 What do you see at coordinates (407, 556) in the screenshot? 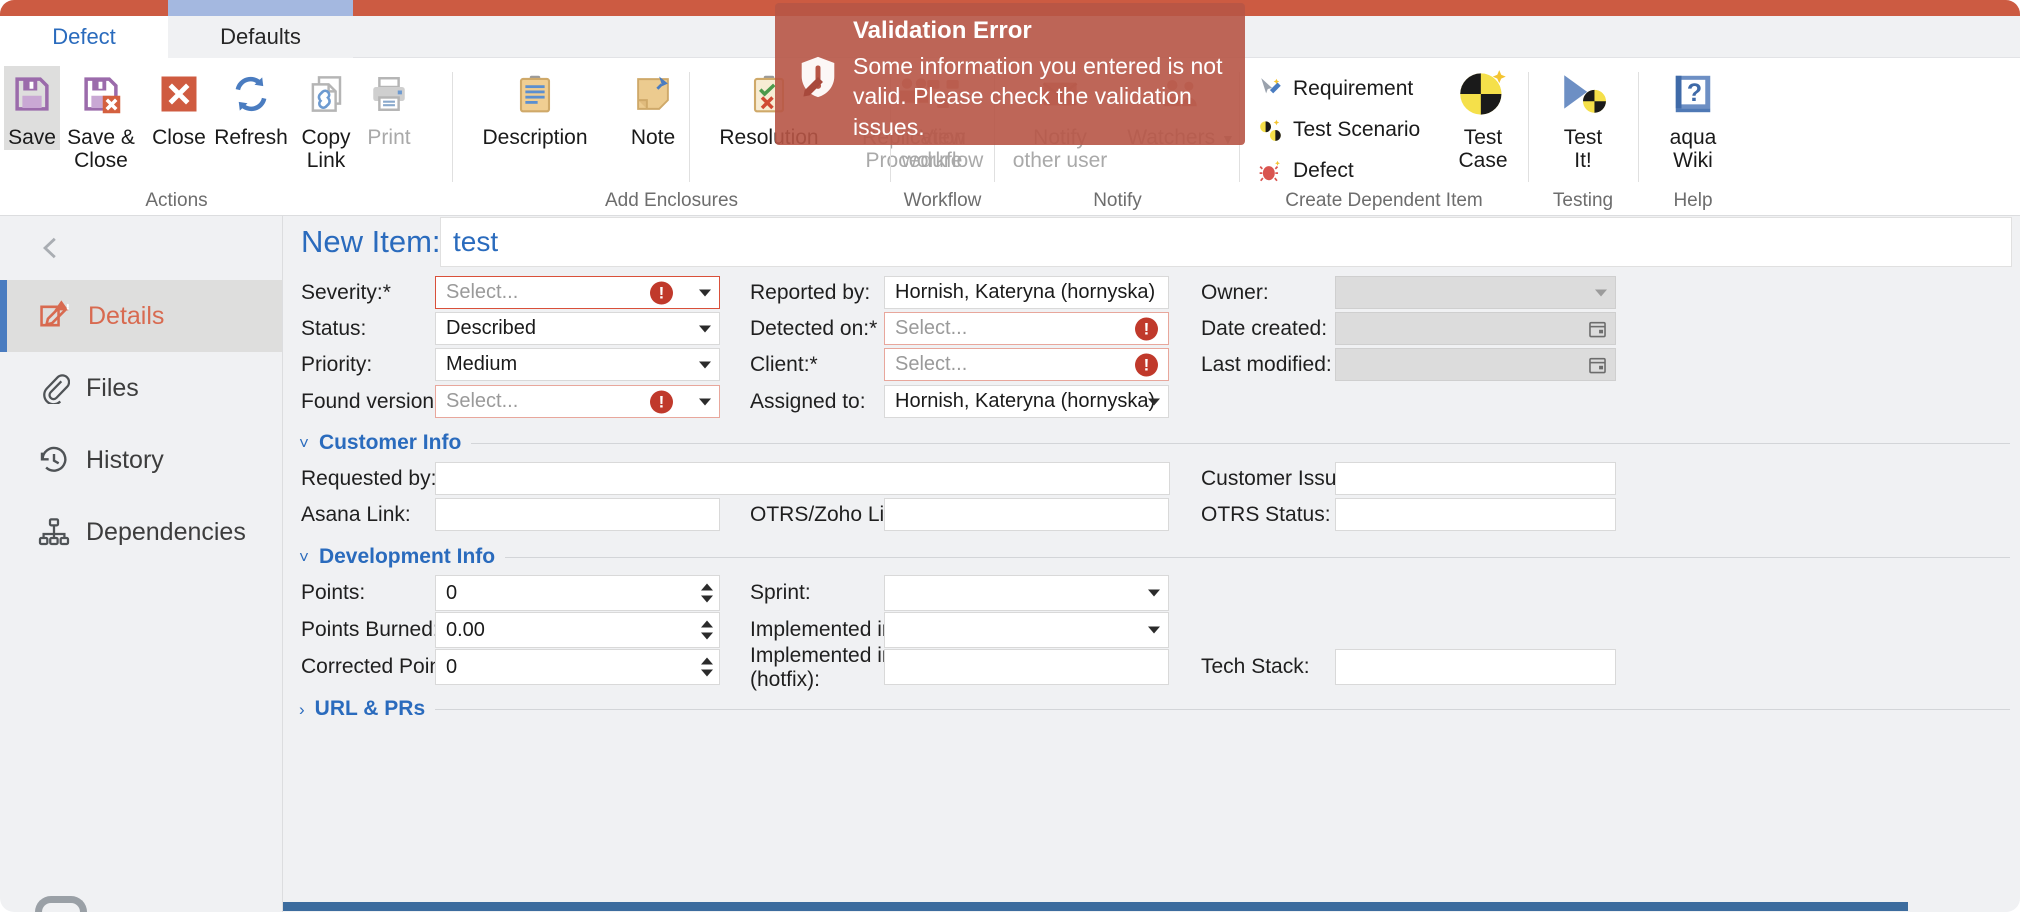
I see `section-development-info-title: Development Info` at bounding box center [407, 556].